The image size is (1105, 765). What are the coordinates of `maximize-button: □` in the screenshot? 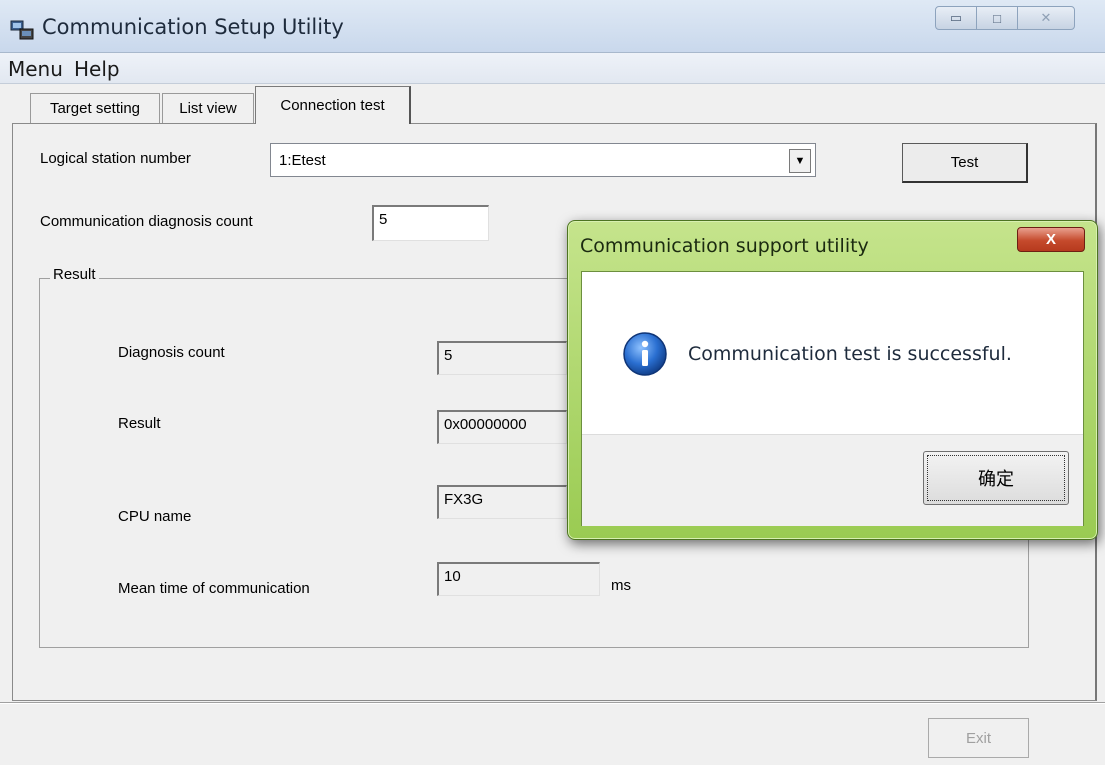 It's located at (997, 18).